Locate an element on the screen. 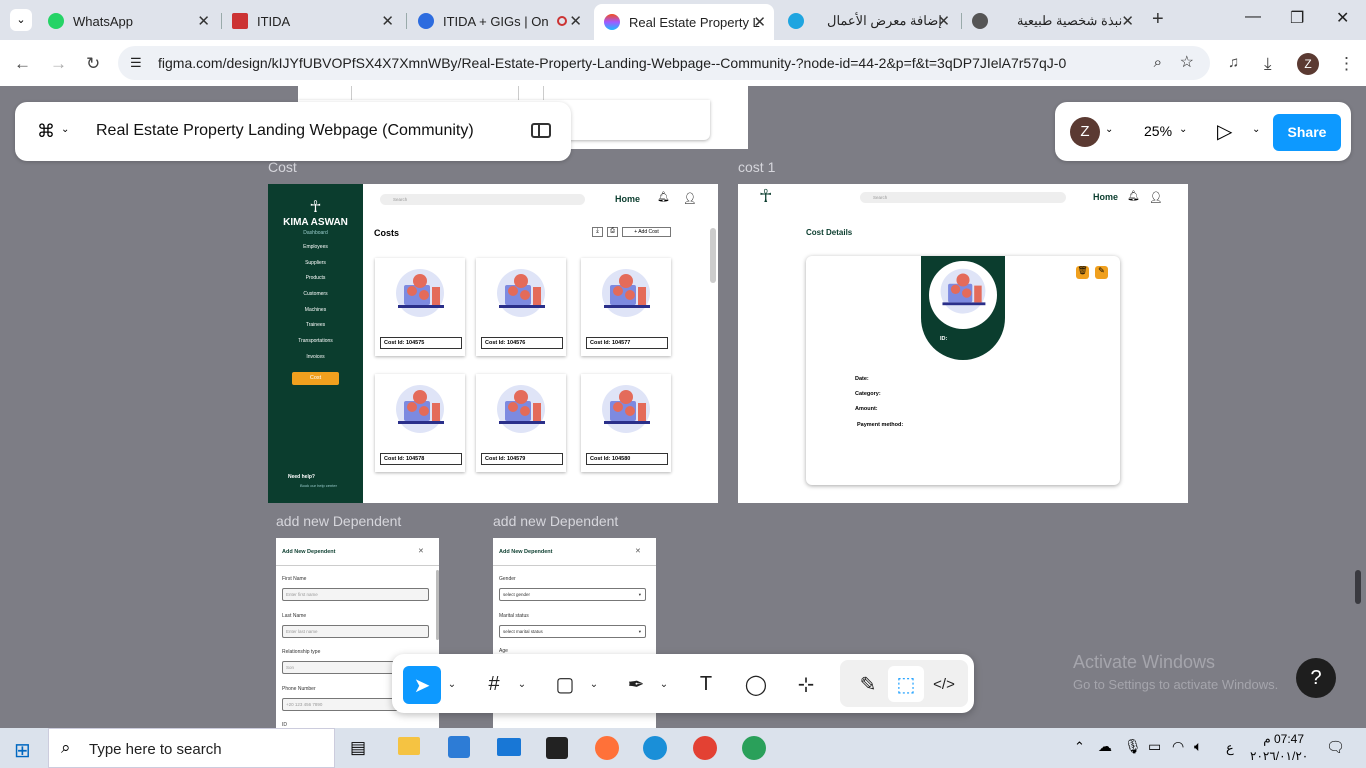 This screenshot has height=768, width=1366. tab-search-icon: ⌄ is located at coordinates (21, 20).